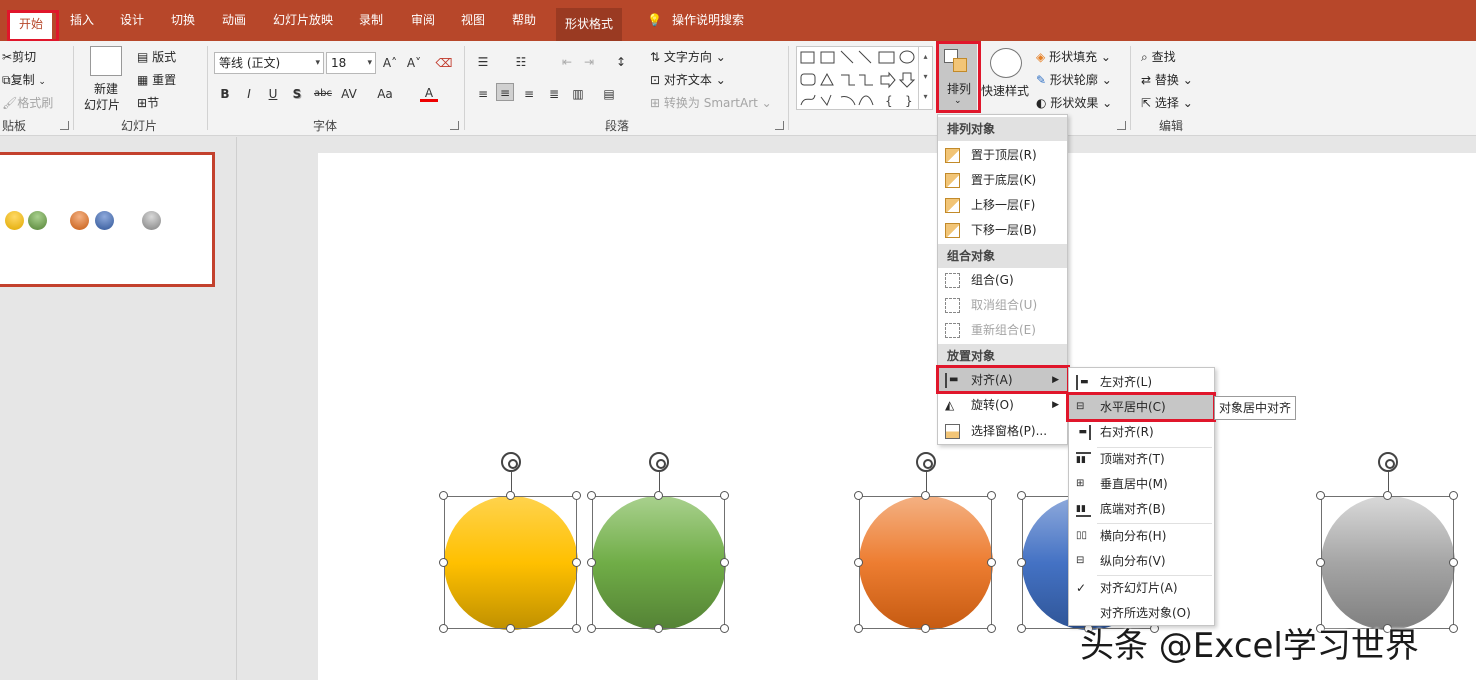 This screenshot has height=680, width=1476. Describe the element at coordinates (505, 92) in the screenshot. I see `align-center-icon: ≡` at that location.